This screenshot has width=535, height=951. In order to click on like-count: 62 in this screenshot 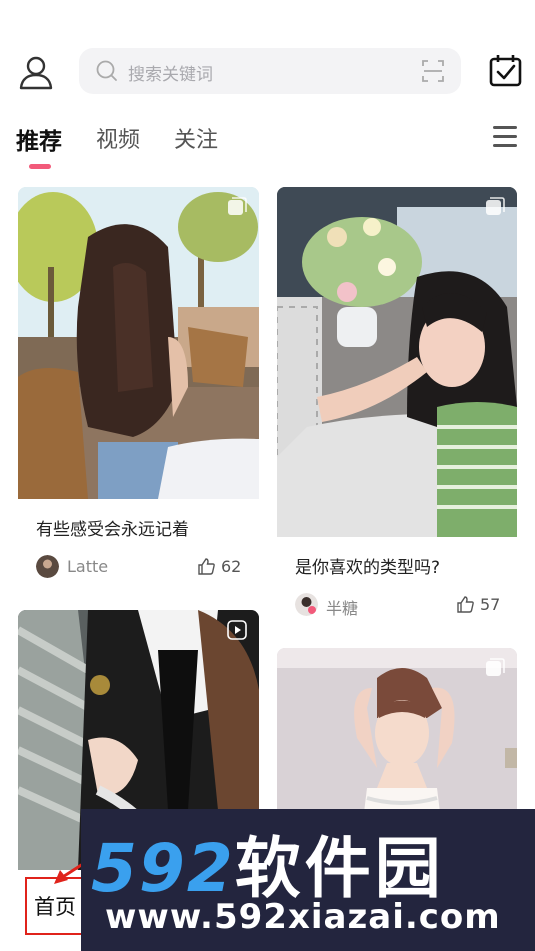, I will do `click(231, 566)`.